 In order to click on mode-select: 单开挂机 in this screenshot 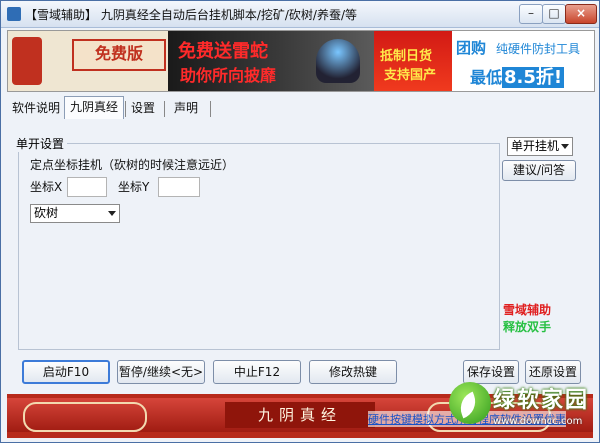, I will do `click(540, 146)`.